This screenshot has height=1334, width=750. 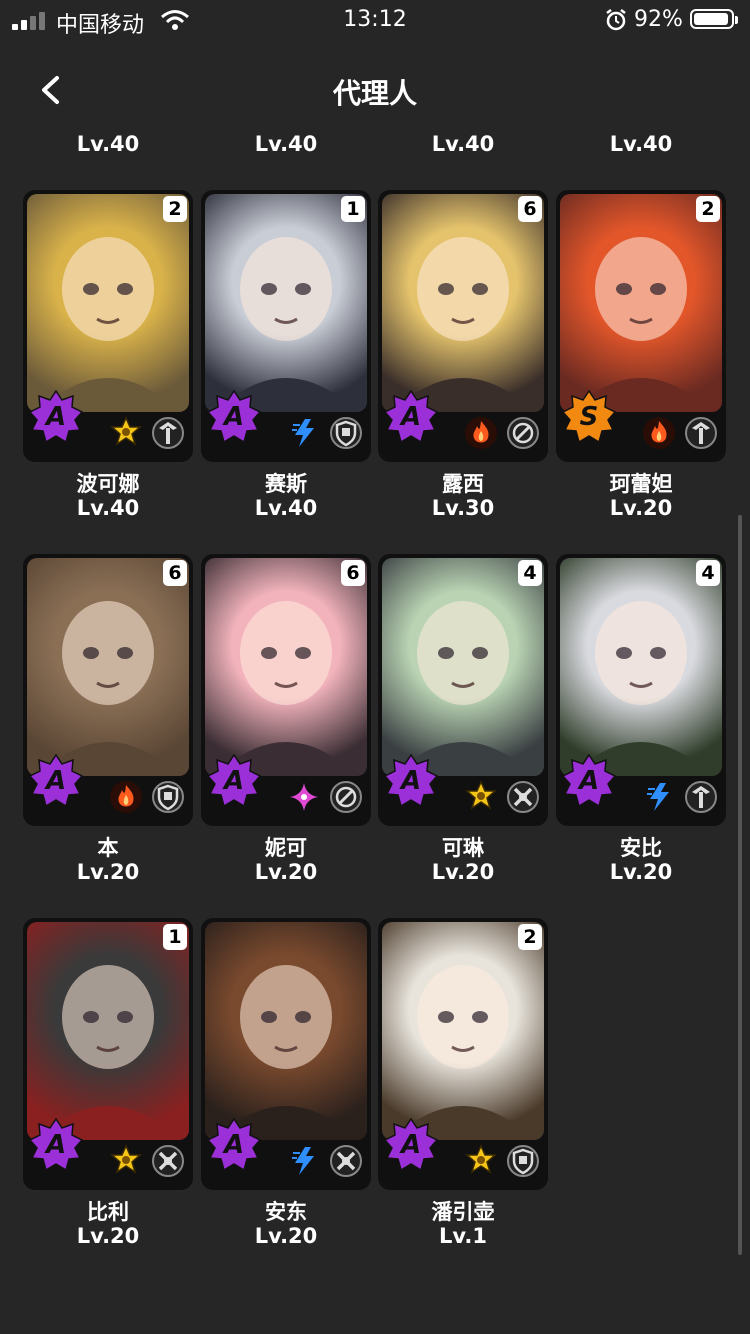 I want to click on page-title: 代理人, so click(x=374, y=93).